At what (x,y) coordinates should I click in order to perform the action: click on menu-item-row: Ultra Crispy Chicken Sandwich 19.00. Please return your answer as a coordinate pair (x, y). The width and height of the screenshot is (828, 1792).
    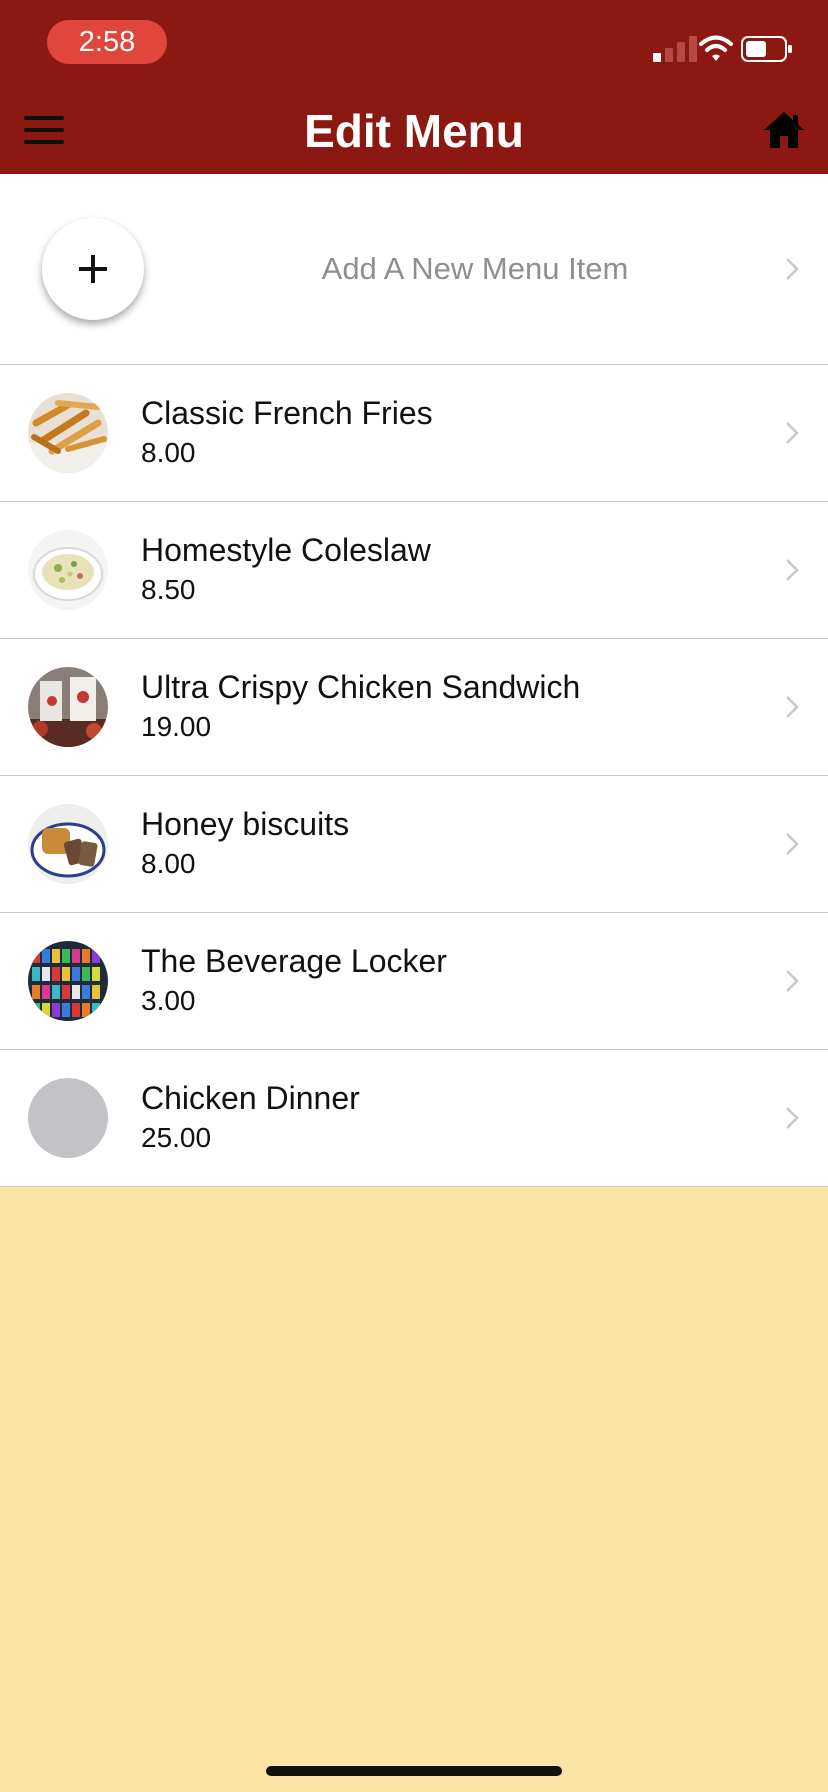
    Looking at the image, I should click on (414, 707).